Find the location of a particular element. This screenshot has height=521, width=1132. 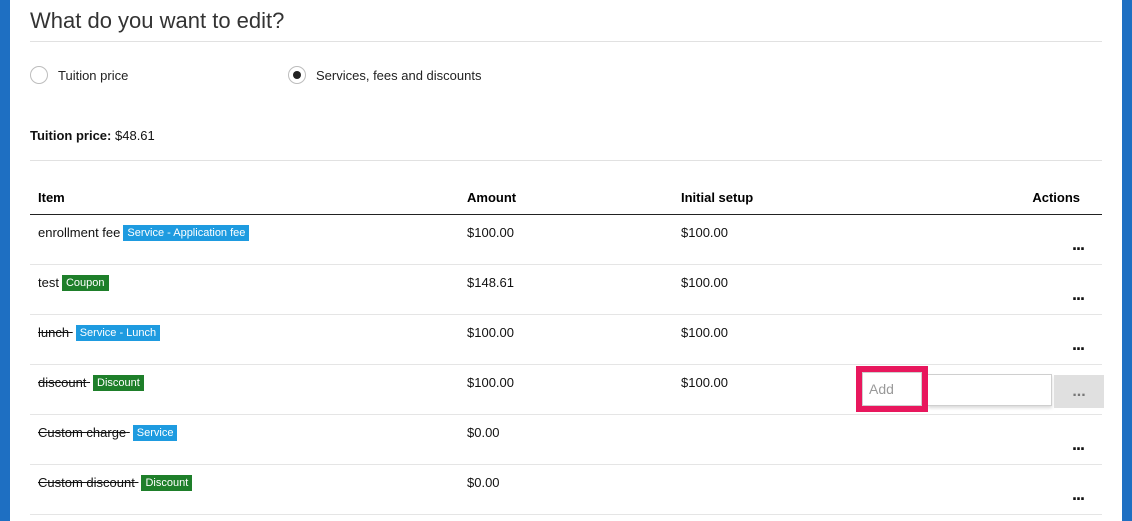

item-name-text: Custom discount is located at coordinates (86, 482).